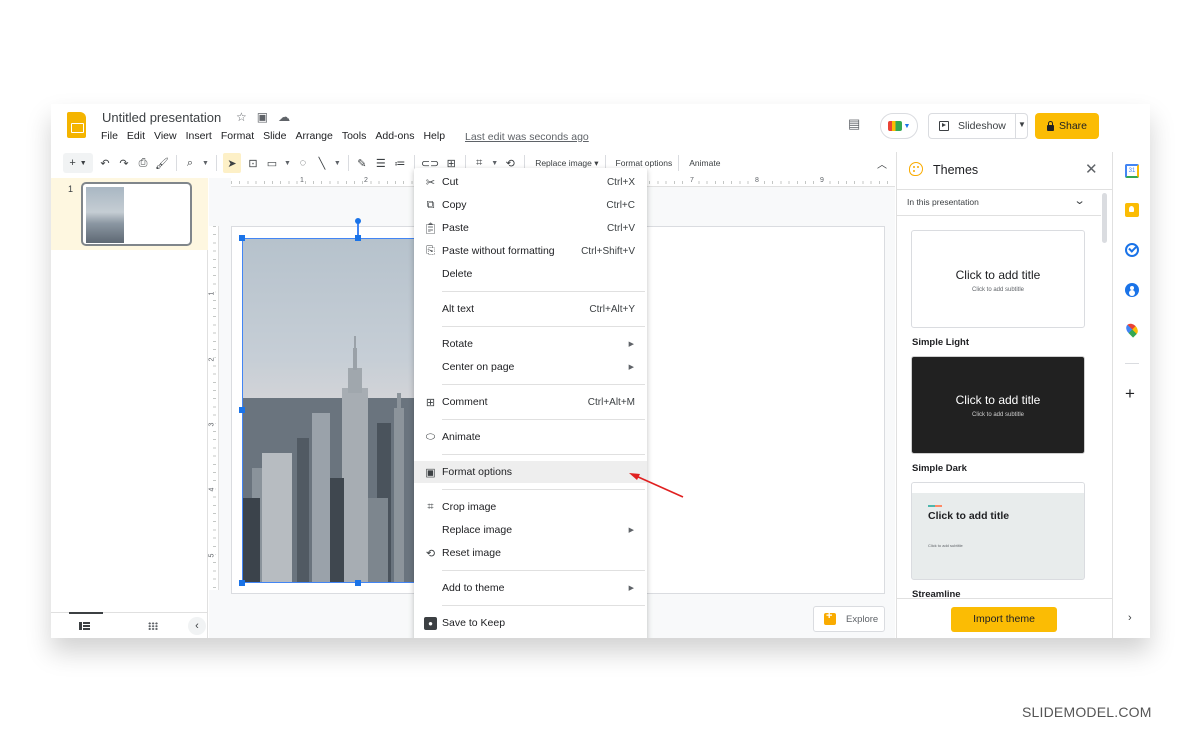  Describe the element at coordinates (242, 238) in the screenshot. I see `resize-handle-top-left` at that location.